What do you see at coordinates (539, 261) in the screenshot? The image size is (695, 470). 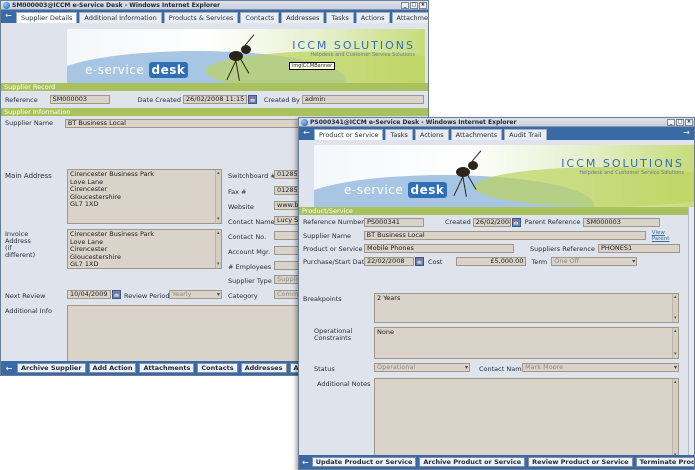 I see `term-label: Term` at bounding box center [539, 261].